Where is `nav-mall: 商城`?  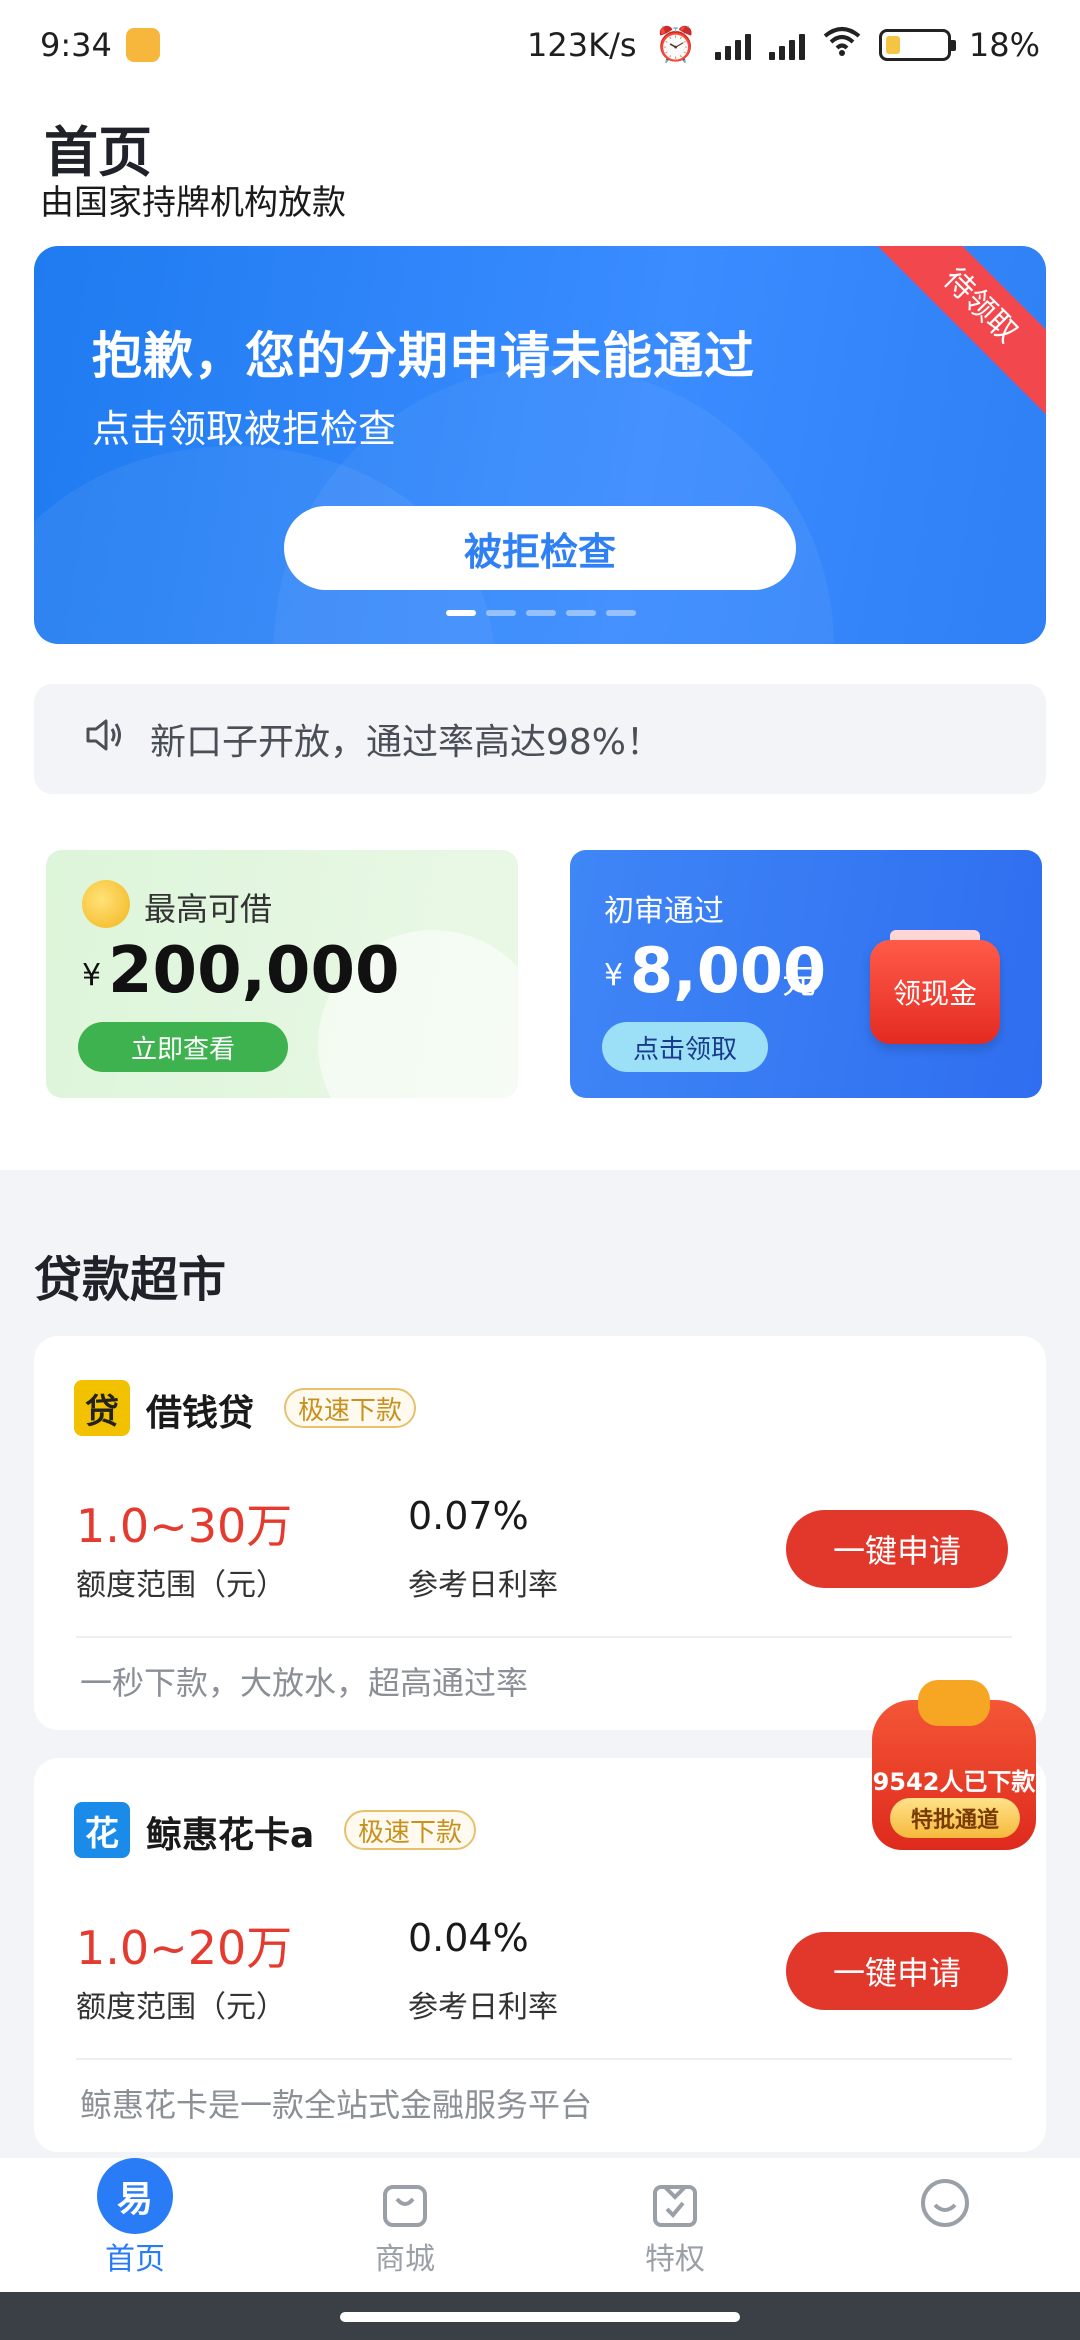
nav-mall: 商城 is located at coordinates (405, 2225).